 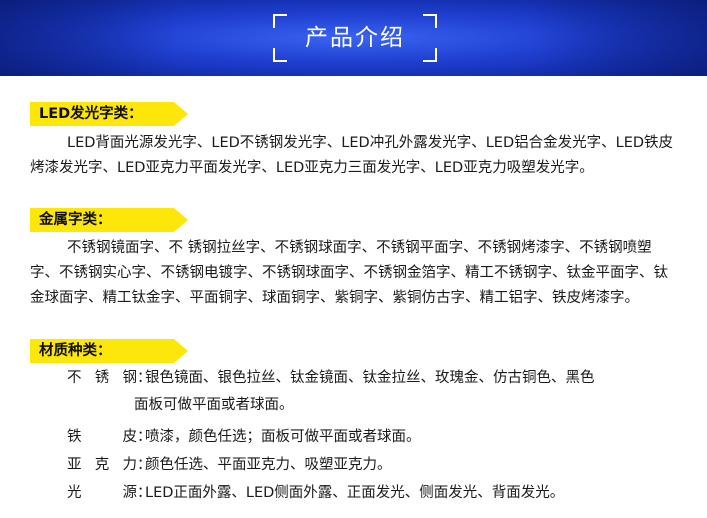 I want to click on material-name: 光源, so click(x=102, y=493).